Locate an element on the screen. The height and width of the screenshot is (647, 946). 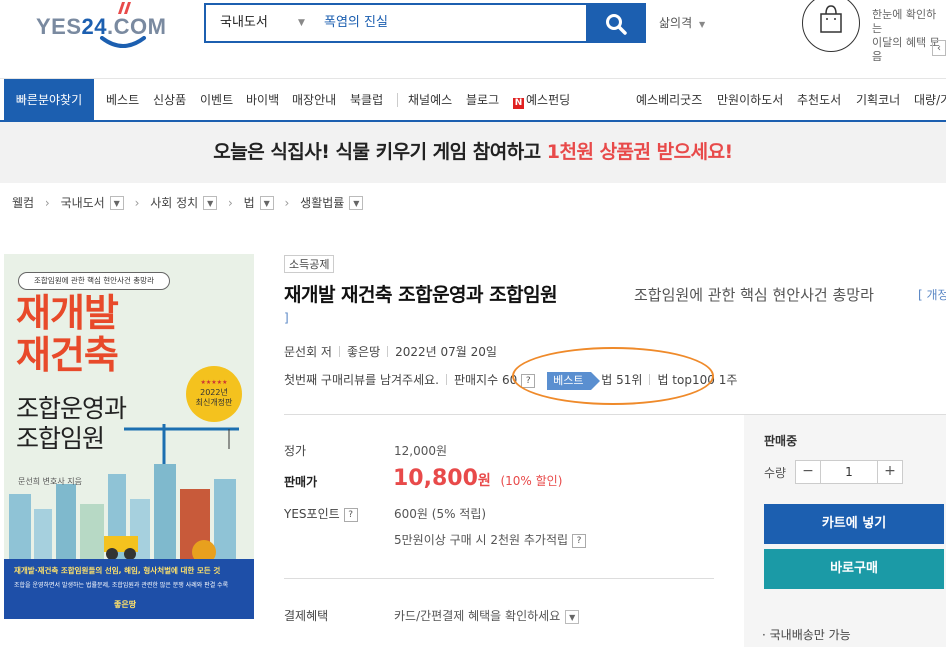
nav-item-recommended: 추천도서 is located at coordinates (819, 100).